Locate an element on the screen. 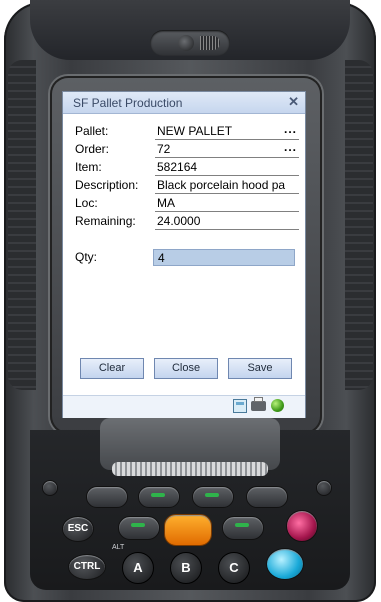 Image resolution: width=381 pixels, height=602 pixels. esc-key: ESC is located at coordinates (78, 529).